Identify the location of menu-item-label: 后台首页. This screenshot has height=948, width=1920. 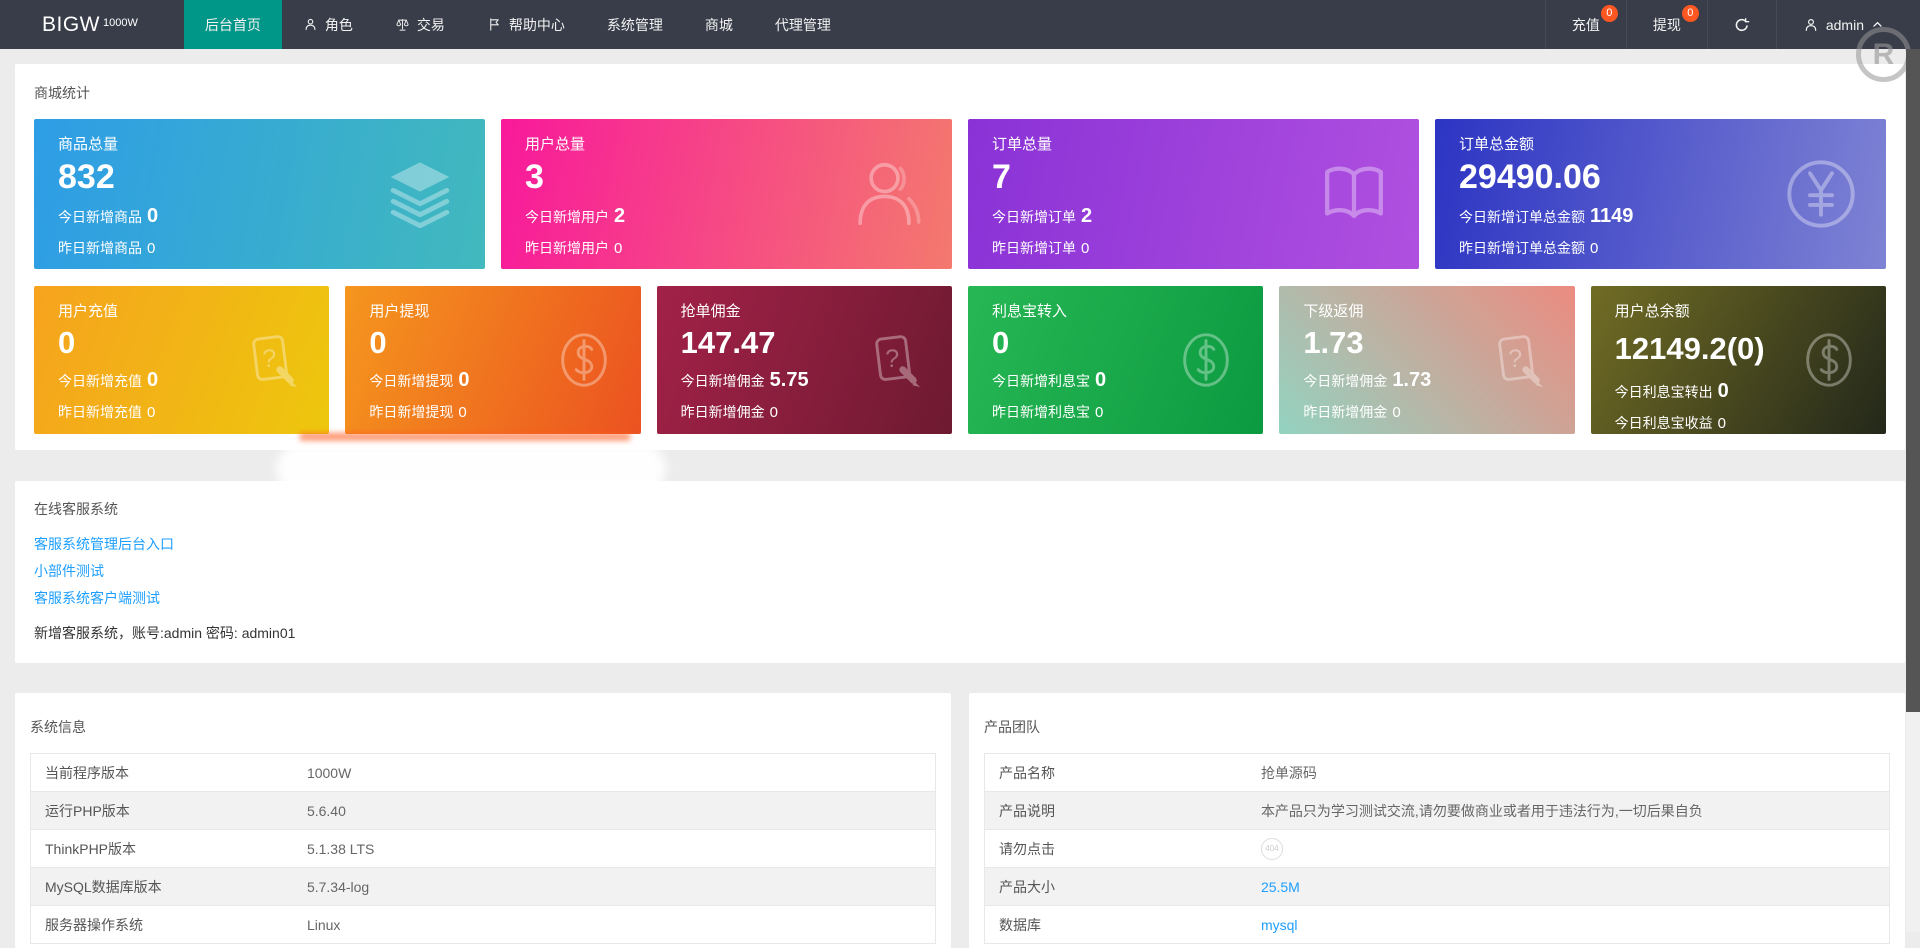
(232, 24).